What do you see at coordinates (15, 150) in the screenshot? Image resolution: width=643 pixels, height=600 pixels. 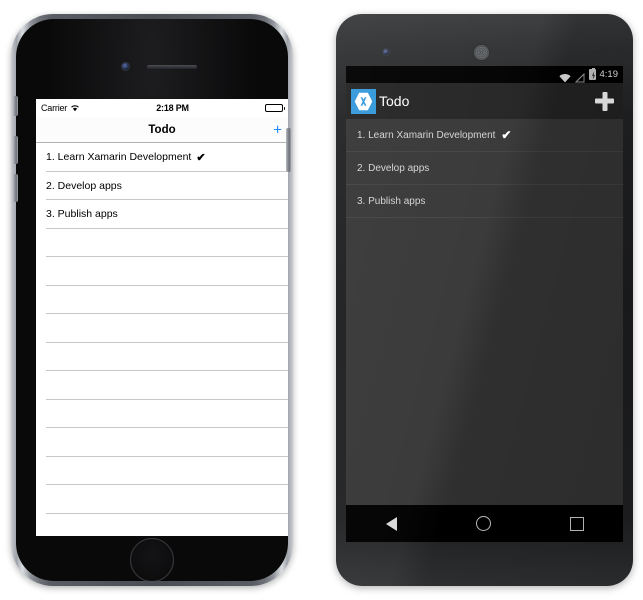 I see `iphone-volume-up-button` at bounding box center [15, 150].